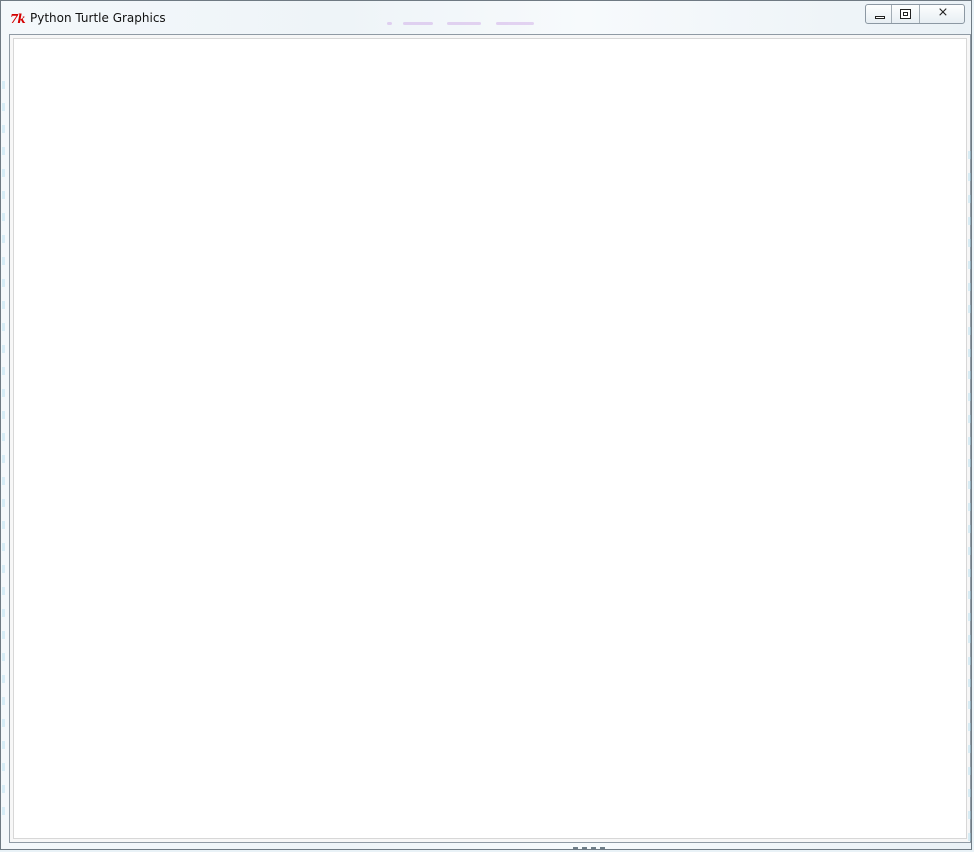 The height and width of the screenshot is (852, 974). I want to click on window-controls: ⨯, so click(915, 14).